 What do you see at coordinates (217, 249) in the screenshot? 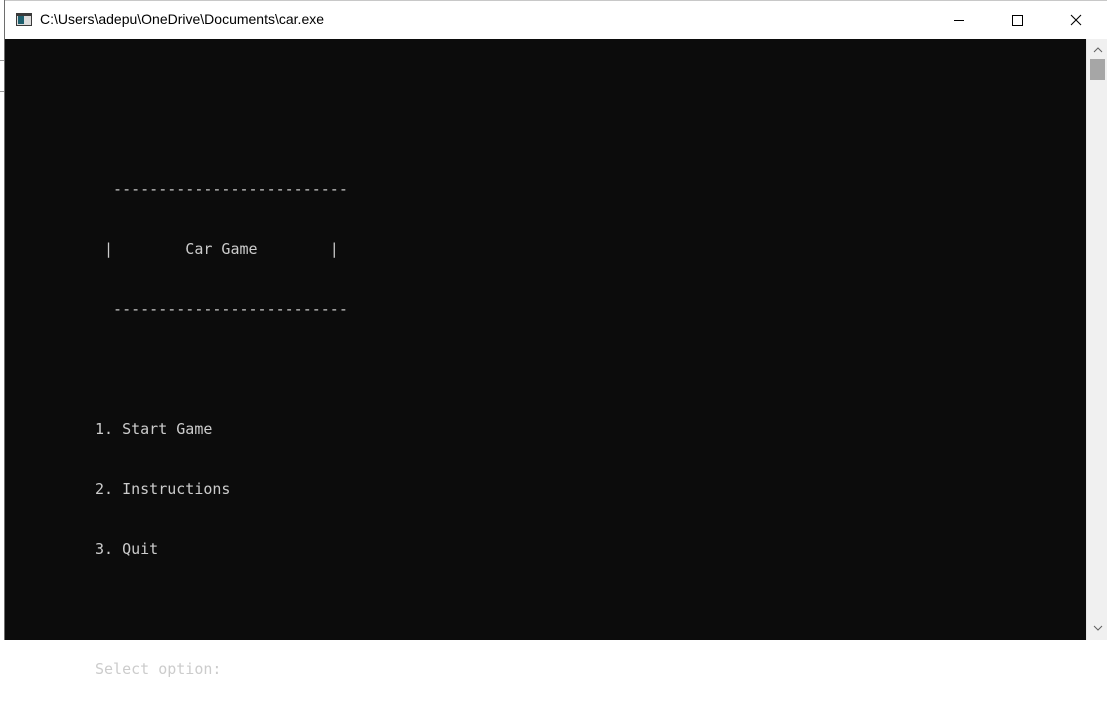
I see `menu-title: | Car Game |` at bounding box center [217, 249].